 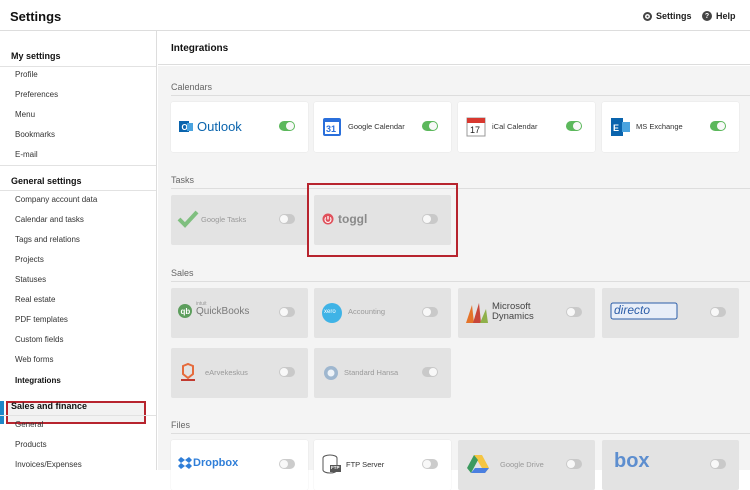 I want to click on integration-card-ftp-server: FTP FTP Server, so click(x=382, y=465).